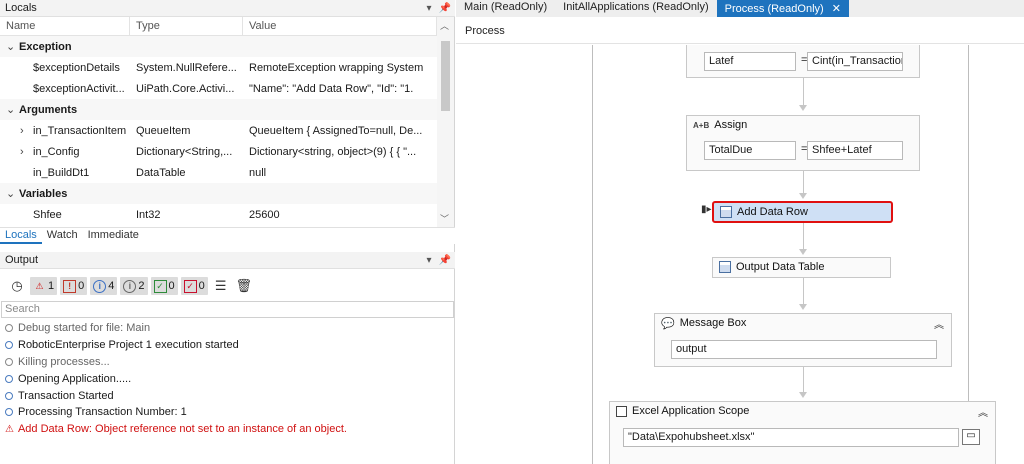 Image resolution: width=1024 pixels, height=464 pixels. What do you see at coordinates (161, 172) in the screenshot?
I see `var-type: DataTable` at bounding box center [161, 172].